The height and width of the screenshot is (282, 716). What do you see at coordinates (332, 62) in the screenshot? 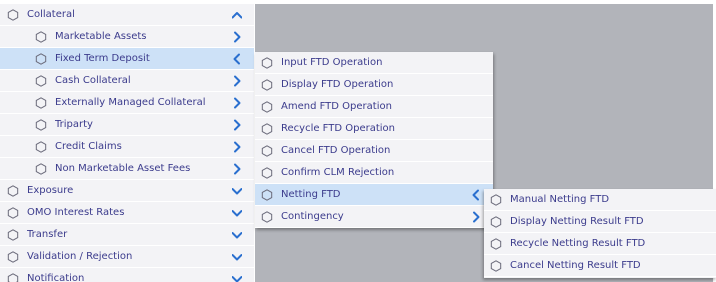
I see `menu-item-label: Input FTD Operation` at bounding box center [332, 62].